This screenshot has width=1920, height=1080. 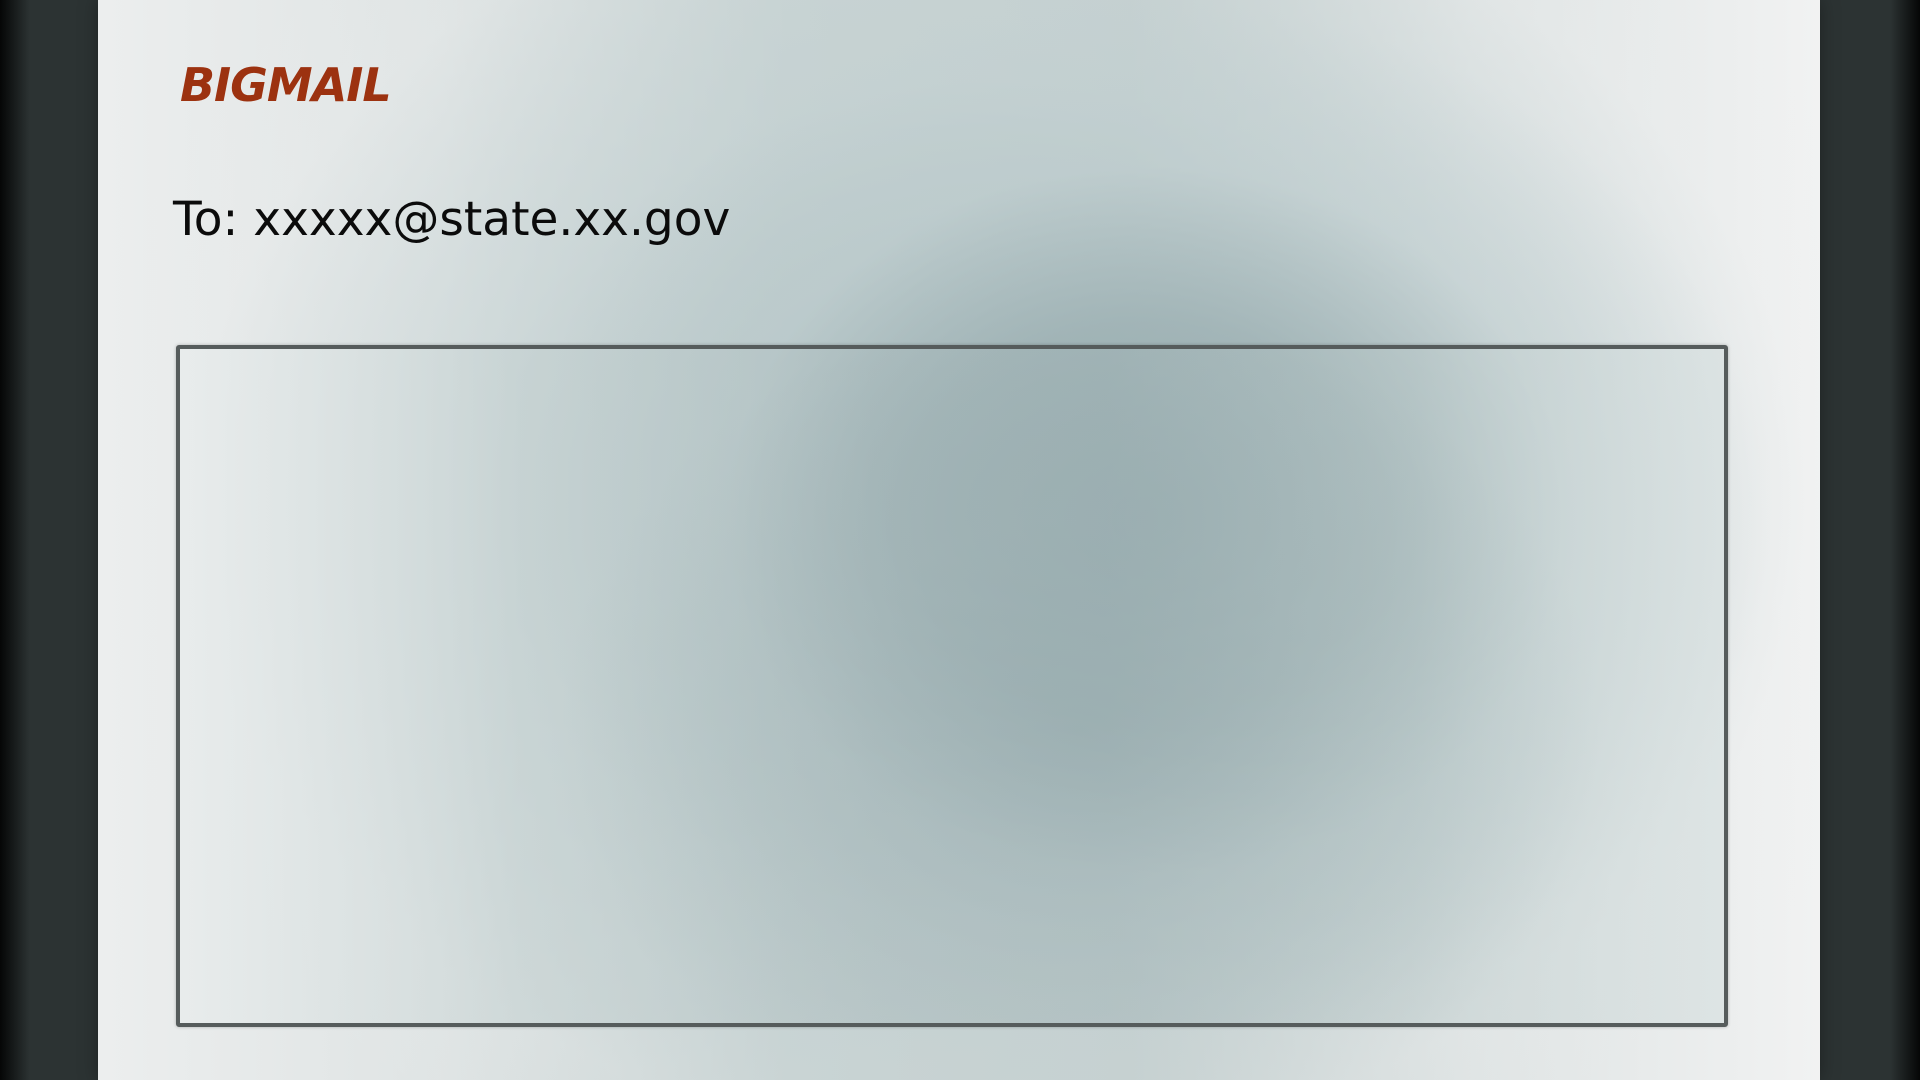 I want to click on app-logo: BIGMAIL, so click(x=286, y=85).